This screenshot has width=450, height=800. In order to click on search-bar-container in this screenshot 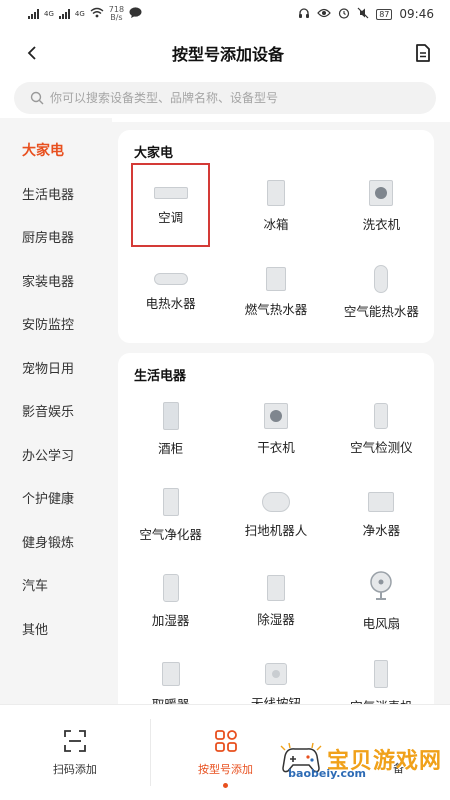, I will do `click(225, 100)`.